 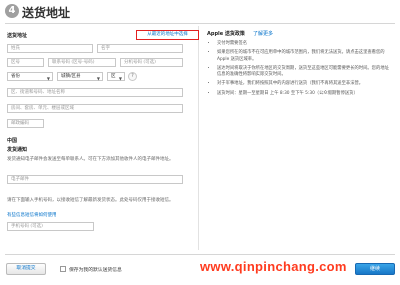 I want to click on mobile-field: 手机号码 (可选), so click(x=50, y=226).